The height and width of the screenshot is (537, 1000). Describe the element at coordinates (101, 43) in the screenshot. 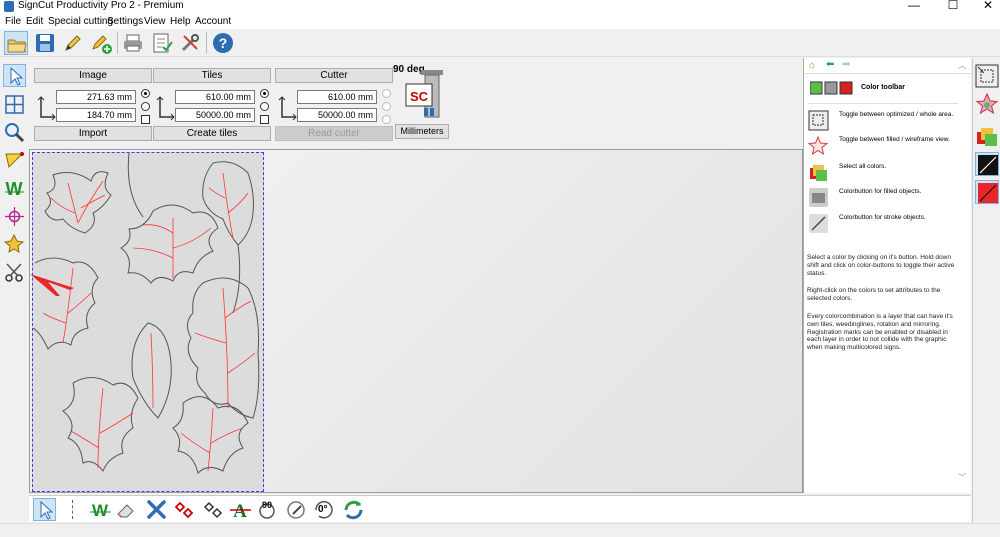

I see `add-pencil-icon` at that location.